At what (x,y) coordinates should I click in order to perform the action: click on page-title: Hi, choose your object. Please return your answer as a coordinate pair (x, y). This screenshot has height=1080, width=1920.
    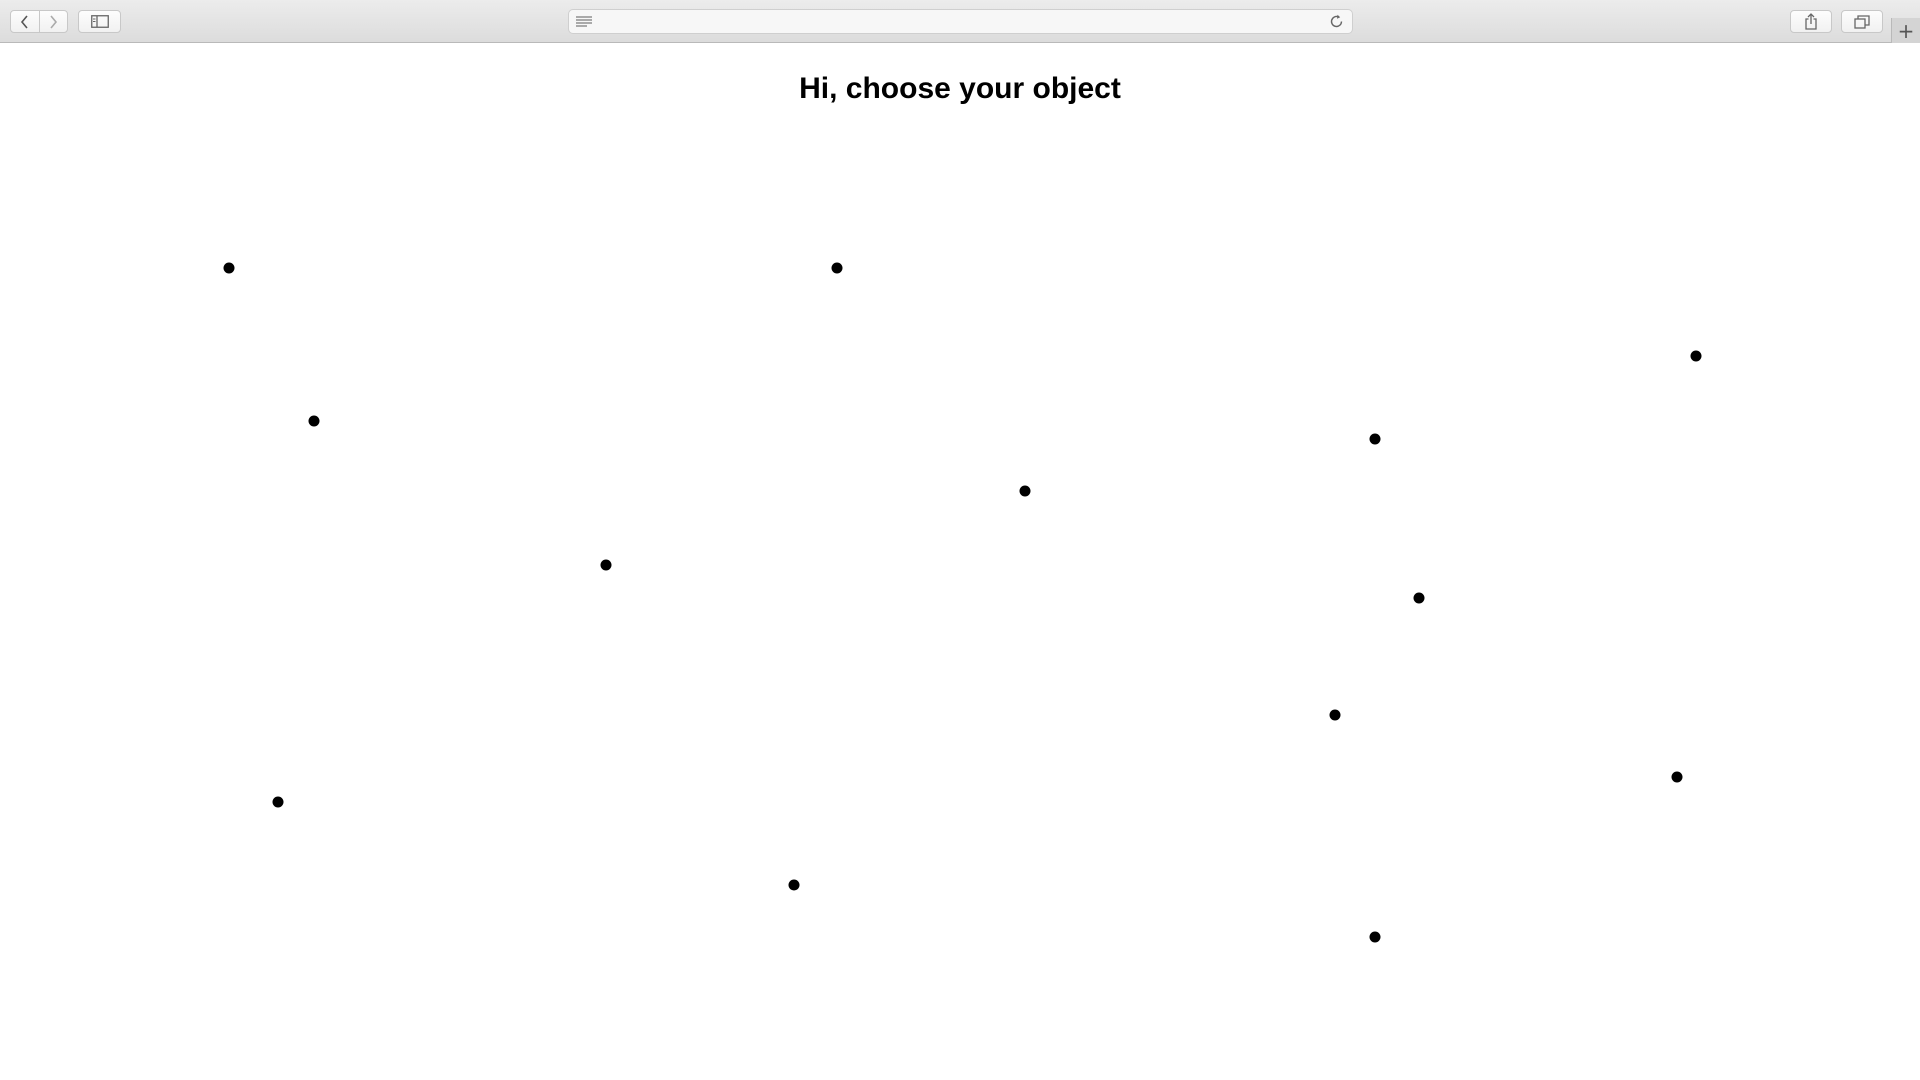
    Looking at the image, I should click on (960, 88).